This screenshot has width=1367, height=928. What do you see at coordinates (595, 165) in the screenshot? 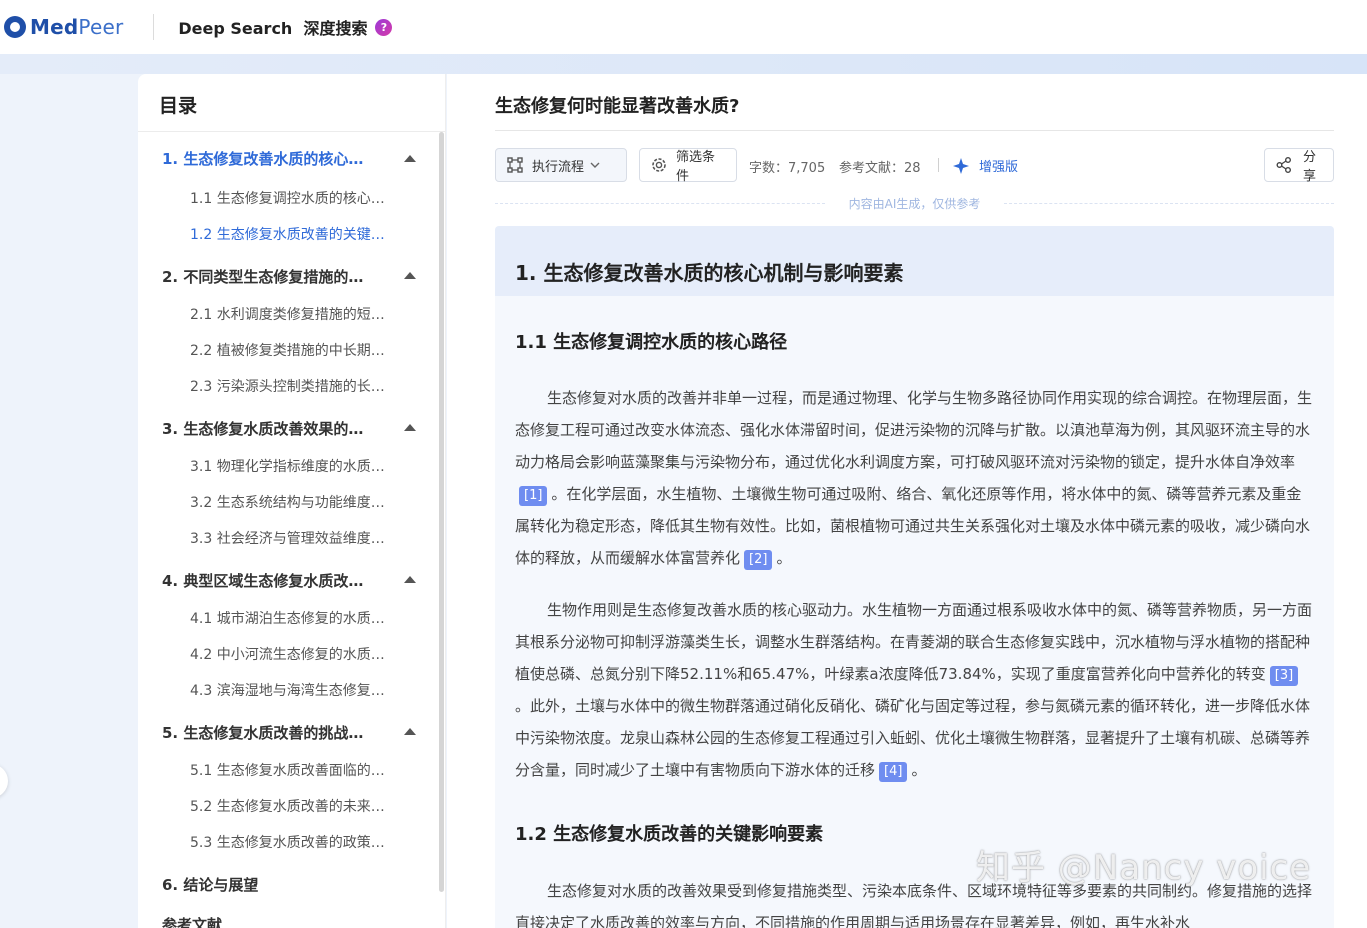
I see `chevron-down-icon` at bounding box center [595, 165].